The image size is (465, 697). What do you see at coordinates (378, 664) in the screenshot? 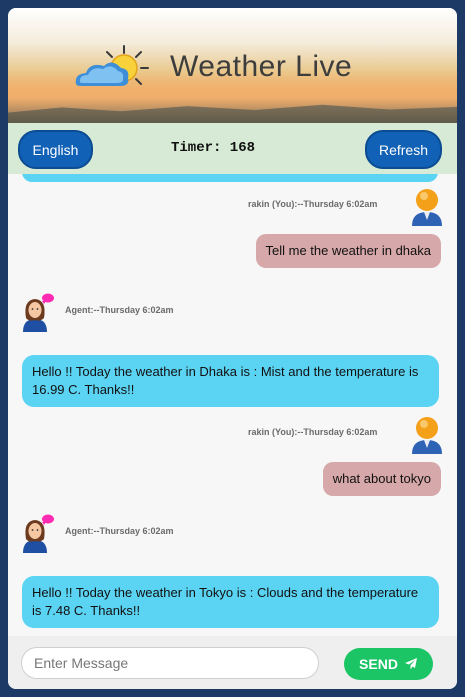
I see `send-button-label: SEND` at bounding box center [378, 664].